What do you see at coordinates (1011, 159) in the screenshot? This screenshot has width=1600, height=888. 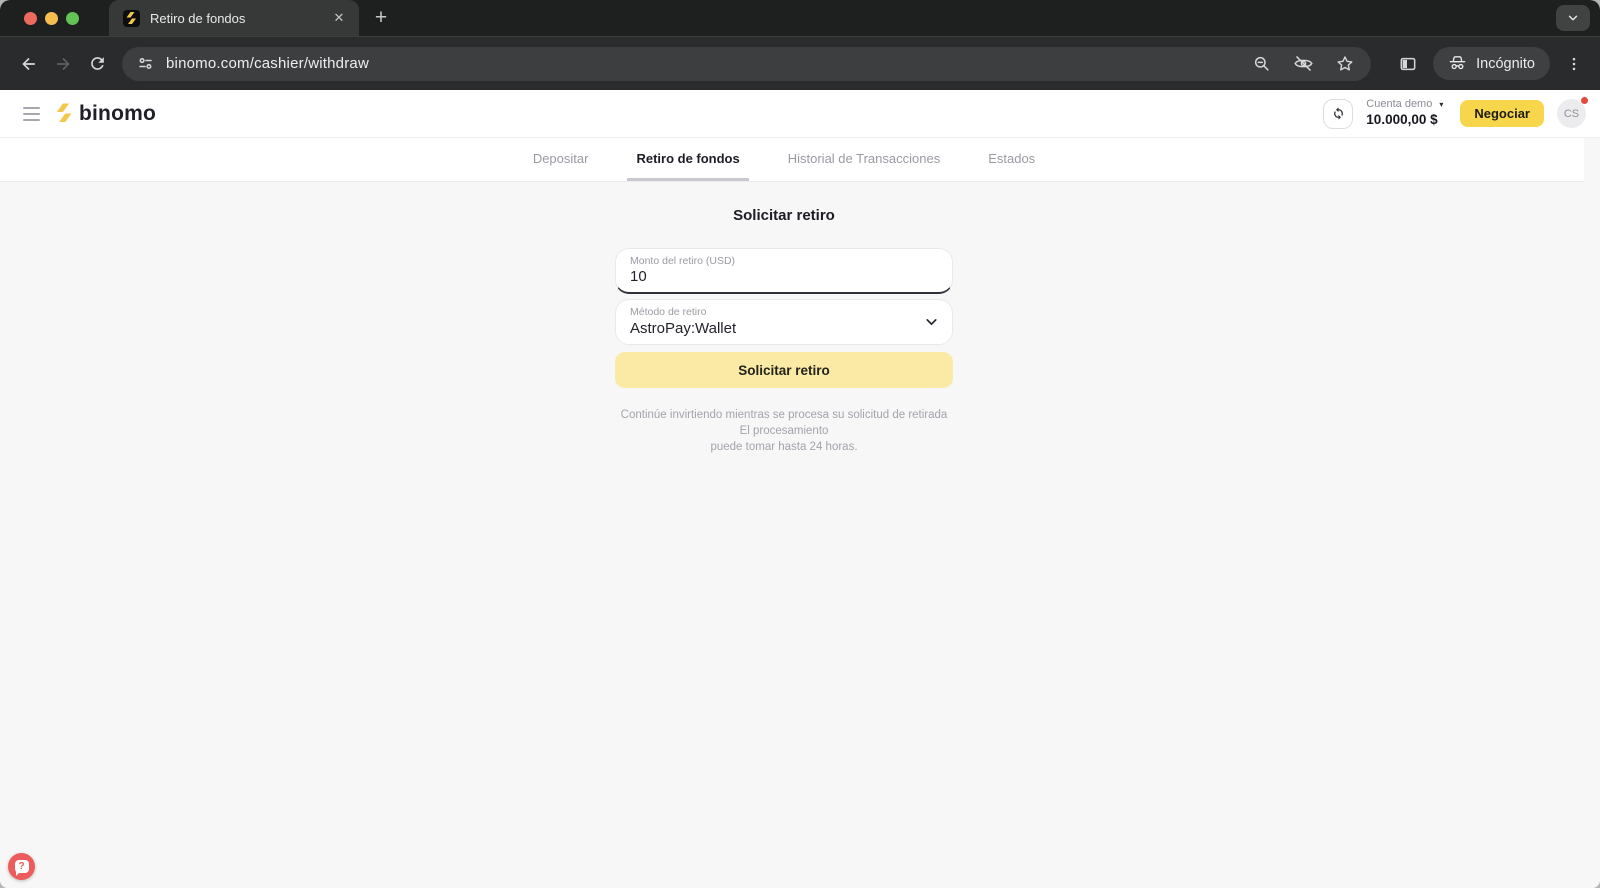 I see `tab-estados: Estados` at bounding box center [1011, 159].